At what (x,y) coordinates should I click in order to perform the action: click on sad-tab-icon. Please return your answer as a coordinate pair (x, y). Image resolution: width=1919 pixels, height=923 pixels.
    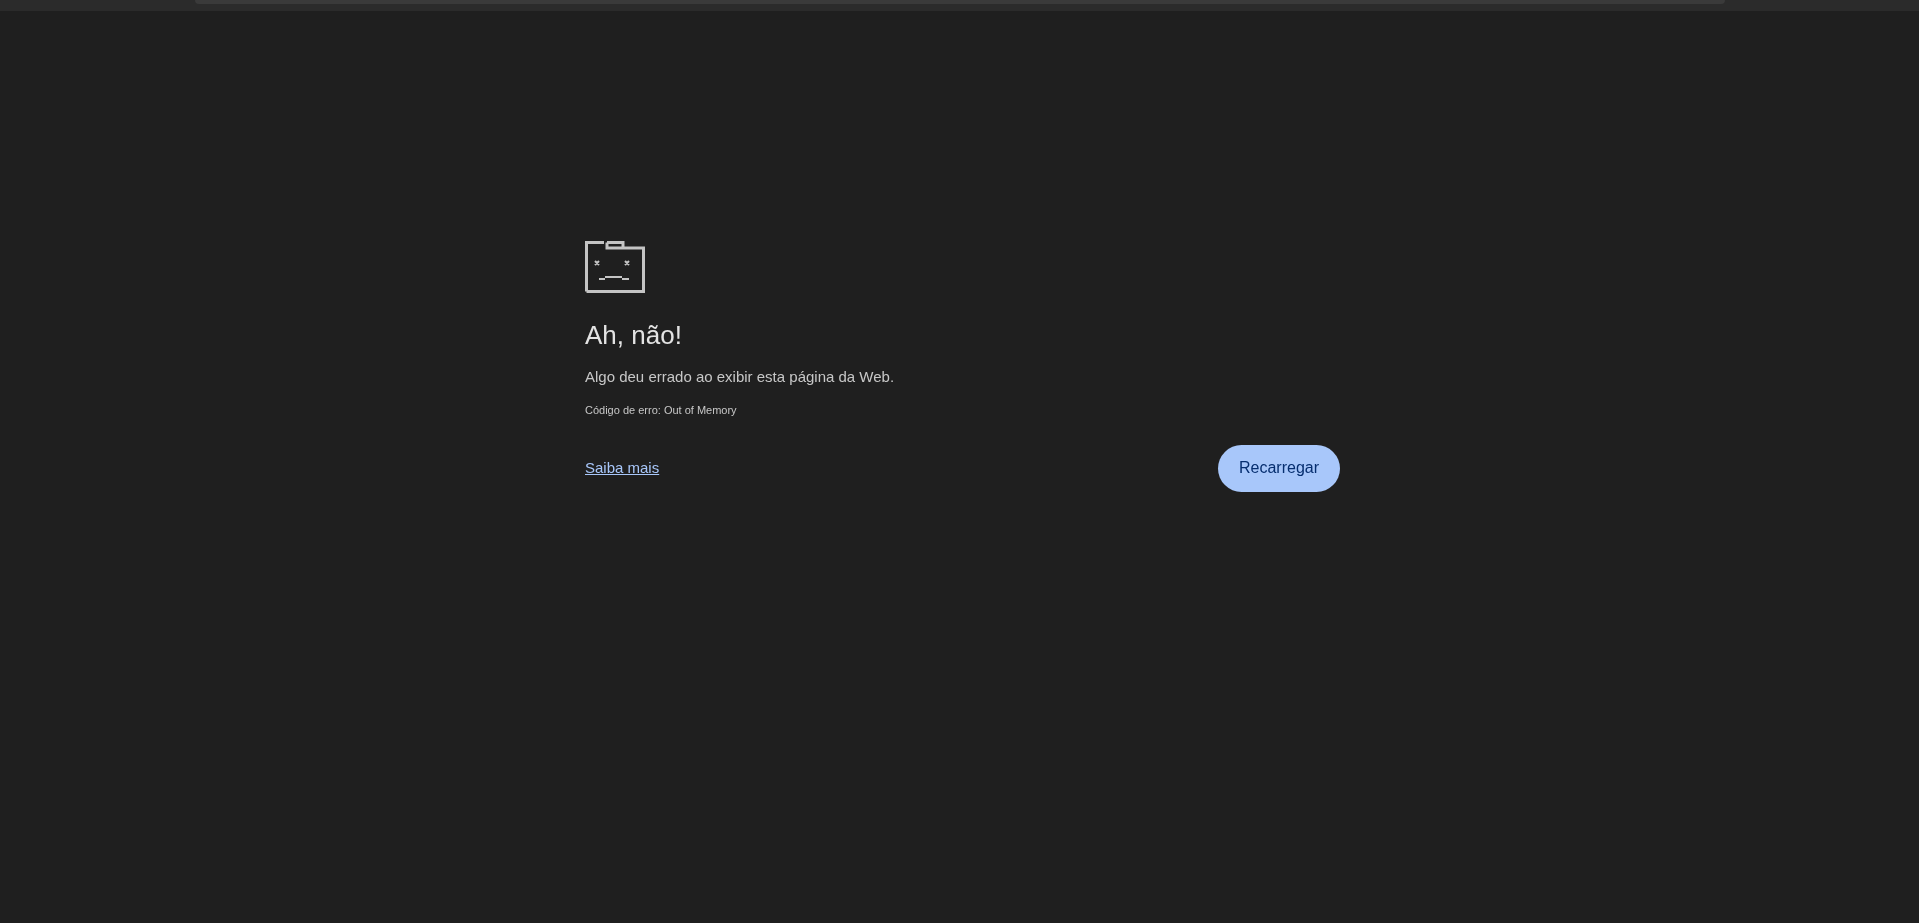
    Looking at the image, I should click on (615, 267).